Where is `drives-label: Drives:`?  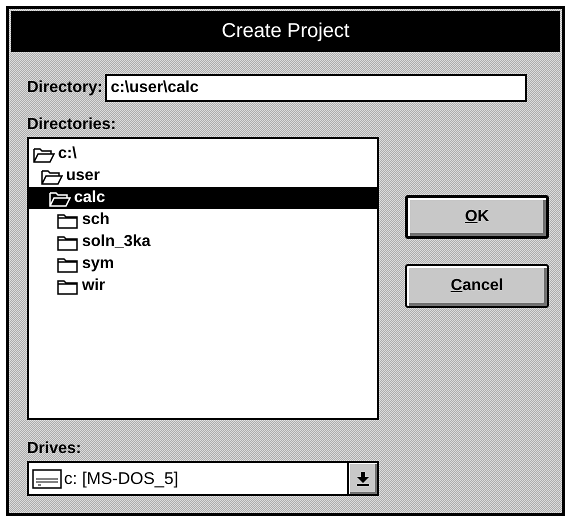
drives-label: Drives: is located at coordinates (54, 449).